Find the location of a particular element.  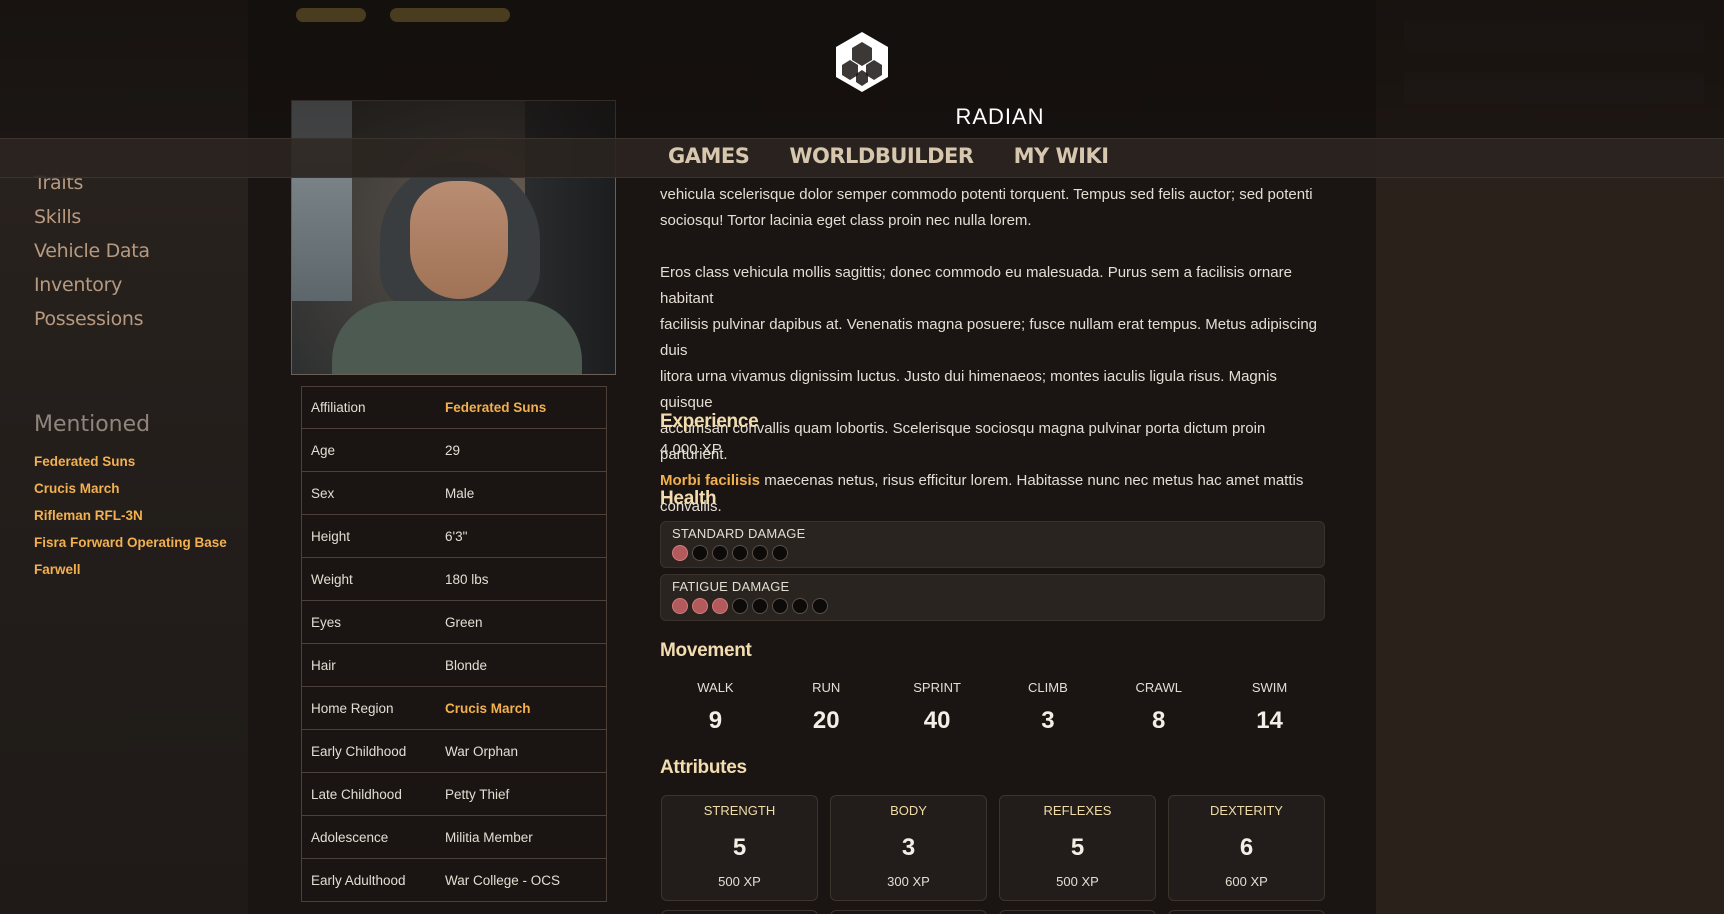

info-value-link: Crucis March is located at coordinates (525, 708).